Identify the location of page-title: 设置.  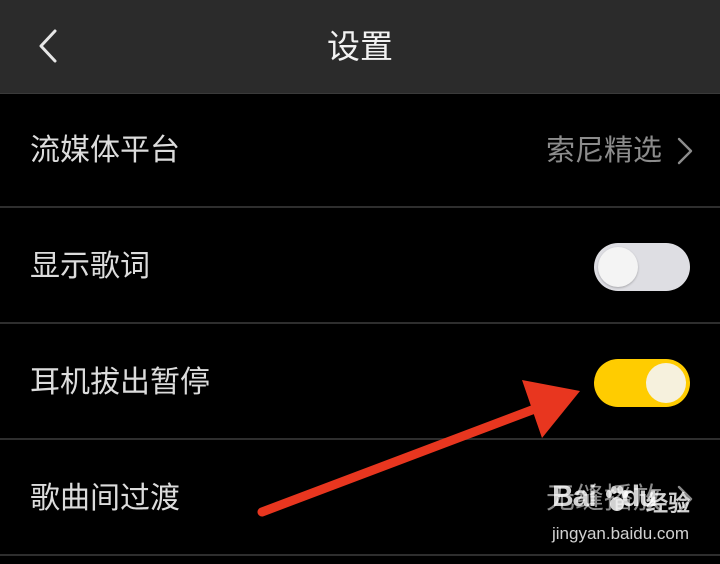
(360, 46).